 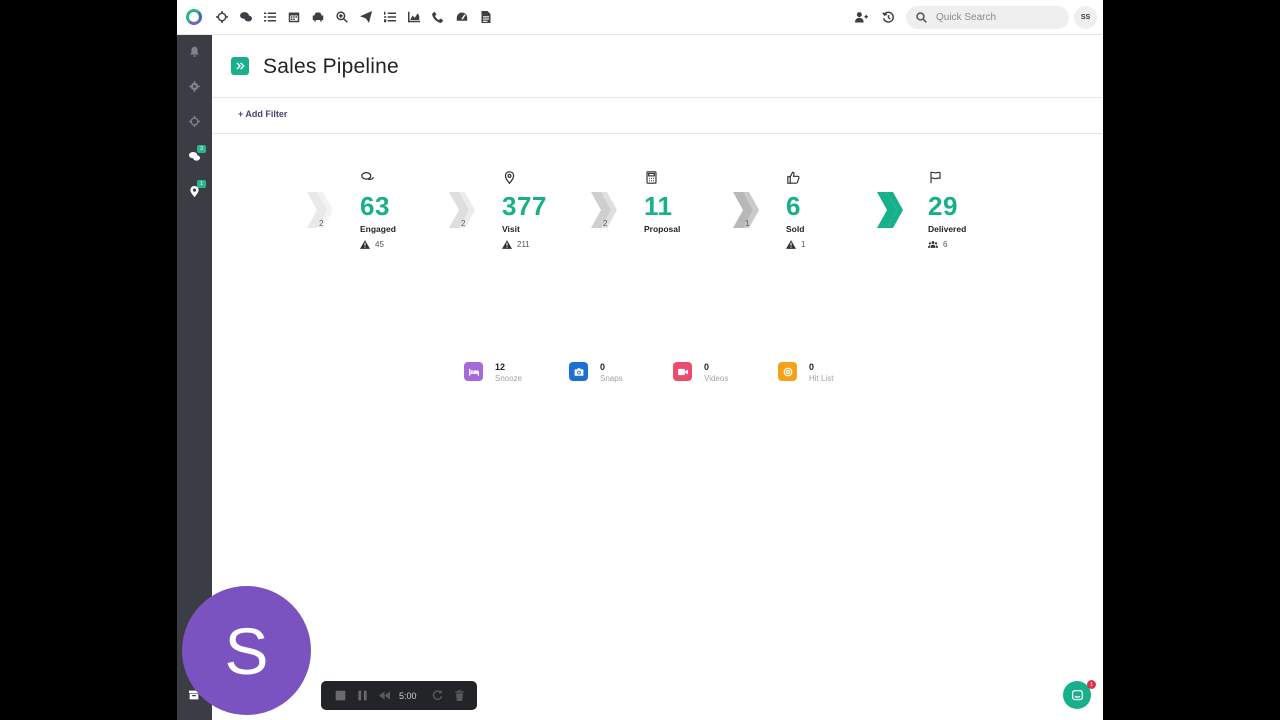 I want to click on stat-label: Videos, so click(x=716, y=378).